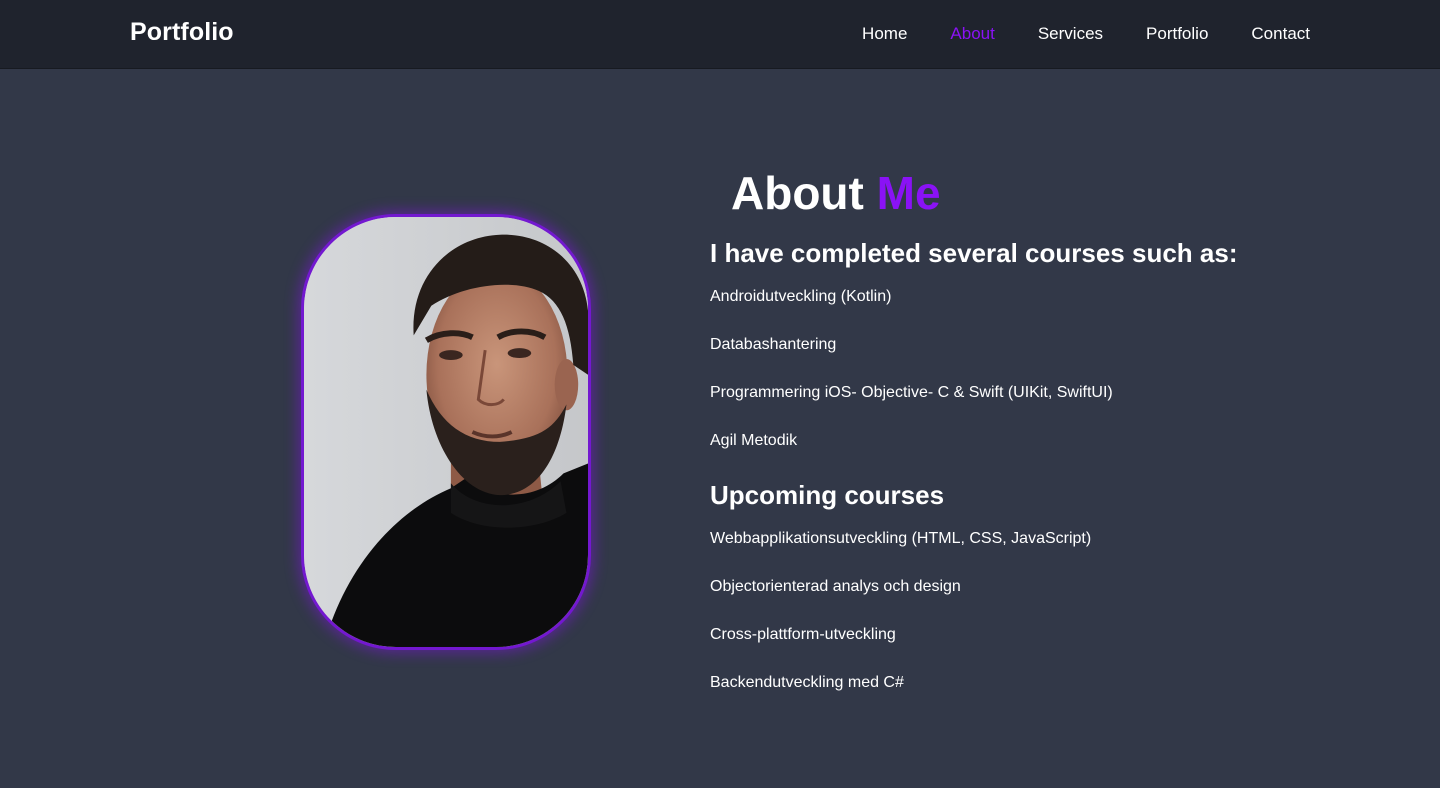 The height and width of the screenshot is (788, 1440). What do you see at coordinates (773, 344) in the screenshot?
I see `completed-course-item: Databashantering` at bounding box center [773, 344].